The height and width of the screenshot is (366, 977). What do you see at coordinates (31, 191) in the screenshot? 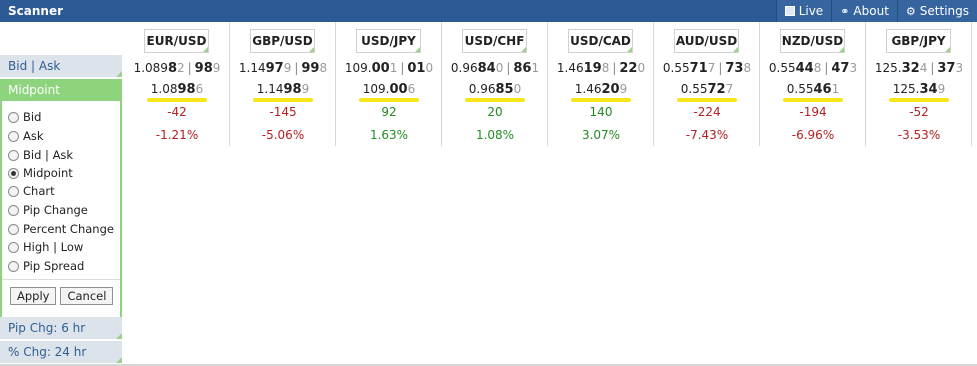
I see `option-chart: Chart` at bounding box center [31, 191].